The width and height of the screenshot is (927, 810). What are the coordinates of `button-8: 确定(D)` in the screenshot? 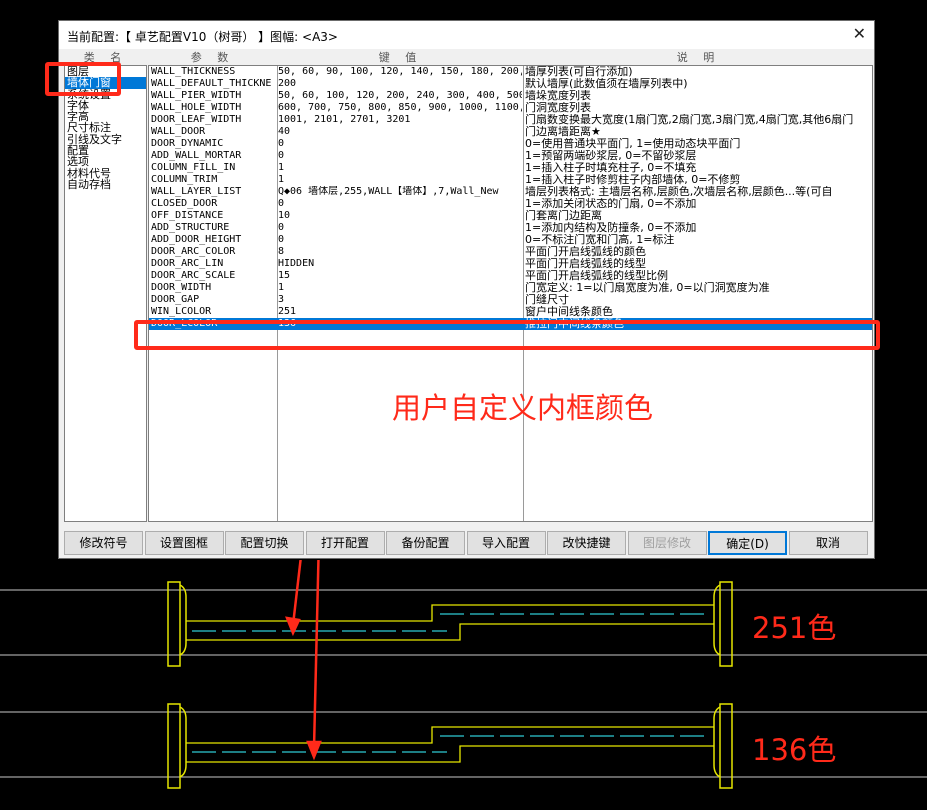 It's located at (747, 543).